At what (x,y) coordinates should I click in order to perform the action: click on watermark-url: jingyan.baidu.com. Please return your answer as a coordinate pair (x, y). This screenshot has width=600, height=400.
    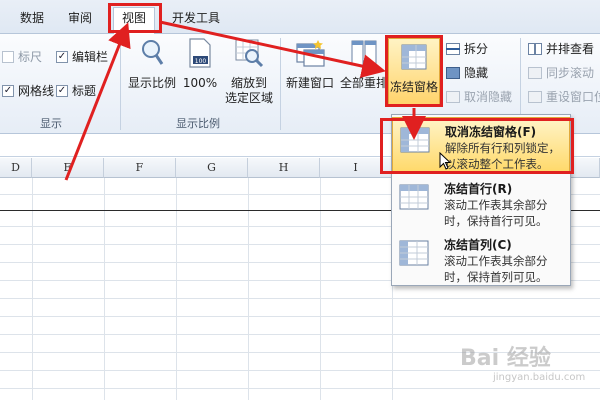
    Looking at the image, I should click on (539, 377).